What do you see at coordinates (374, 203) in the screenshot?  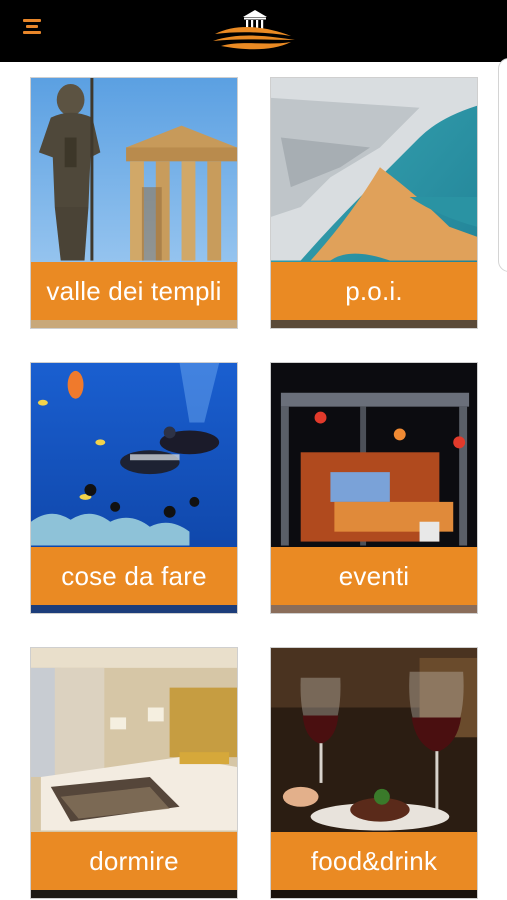 I see `tile-poi: p.o.i.` at bounding box center [374, 203].